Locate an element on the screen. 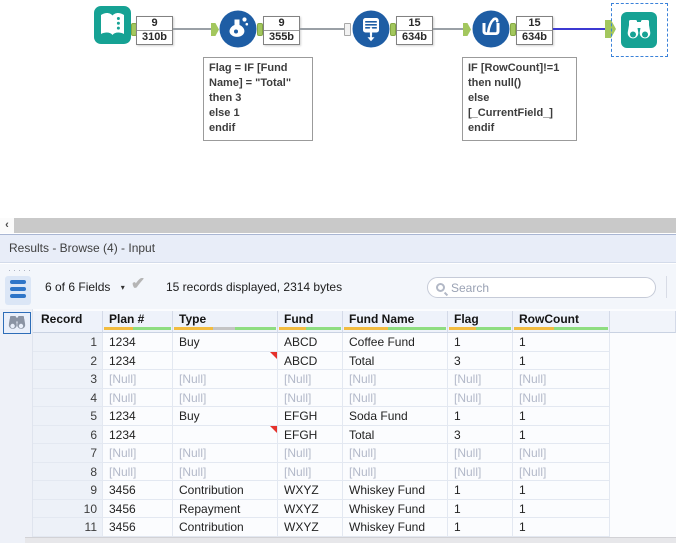 The image size is (676, 543). generate-rows-tool is located at coordinates (371, 29).